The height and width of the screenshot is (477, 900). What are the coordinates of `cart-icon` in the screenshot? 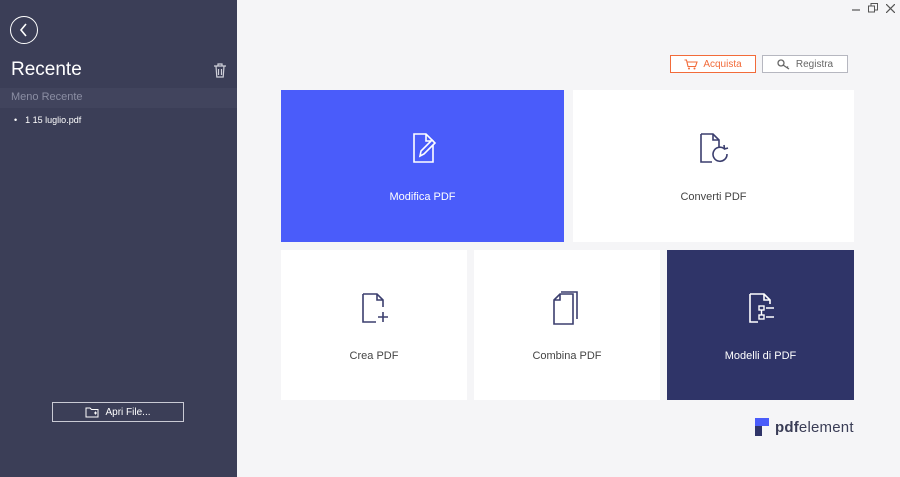 It's located at (691, 63).